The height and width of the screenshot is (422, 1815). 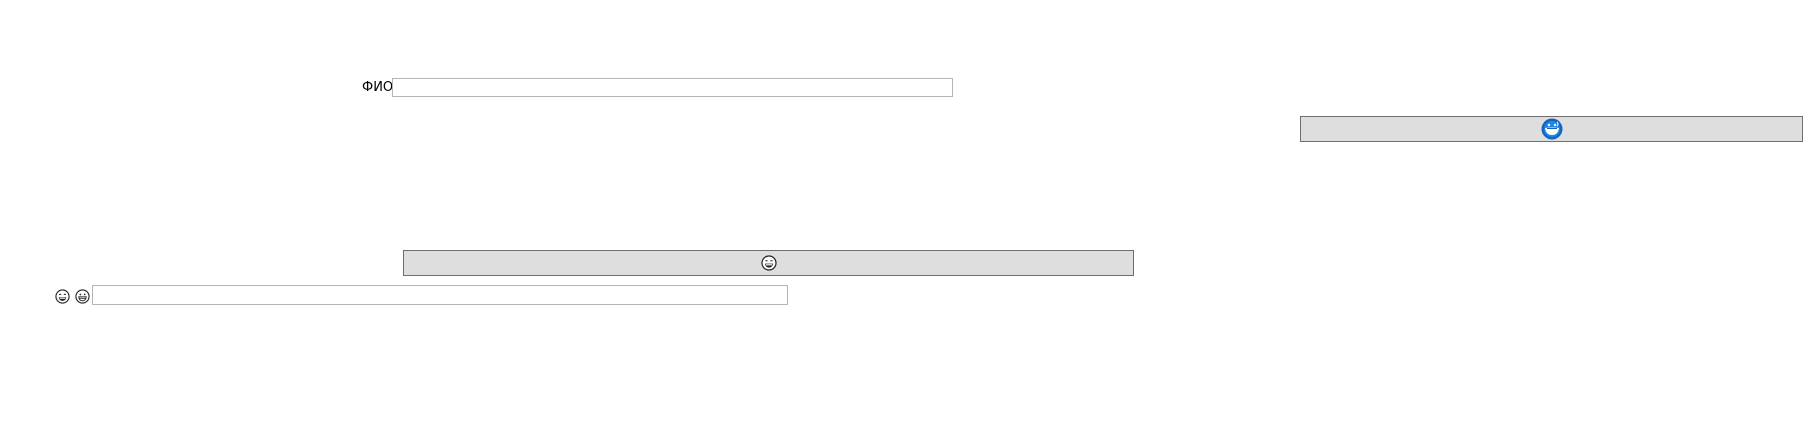 I want to click on emoji-button-middle, so click(x=768, y=263).